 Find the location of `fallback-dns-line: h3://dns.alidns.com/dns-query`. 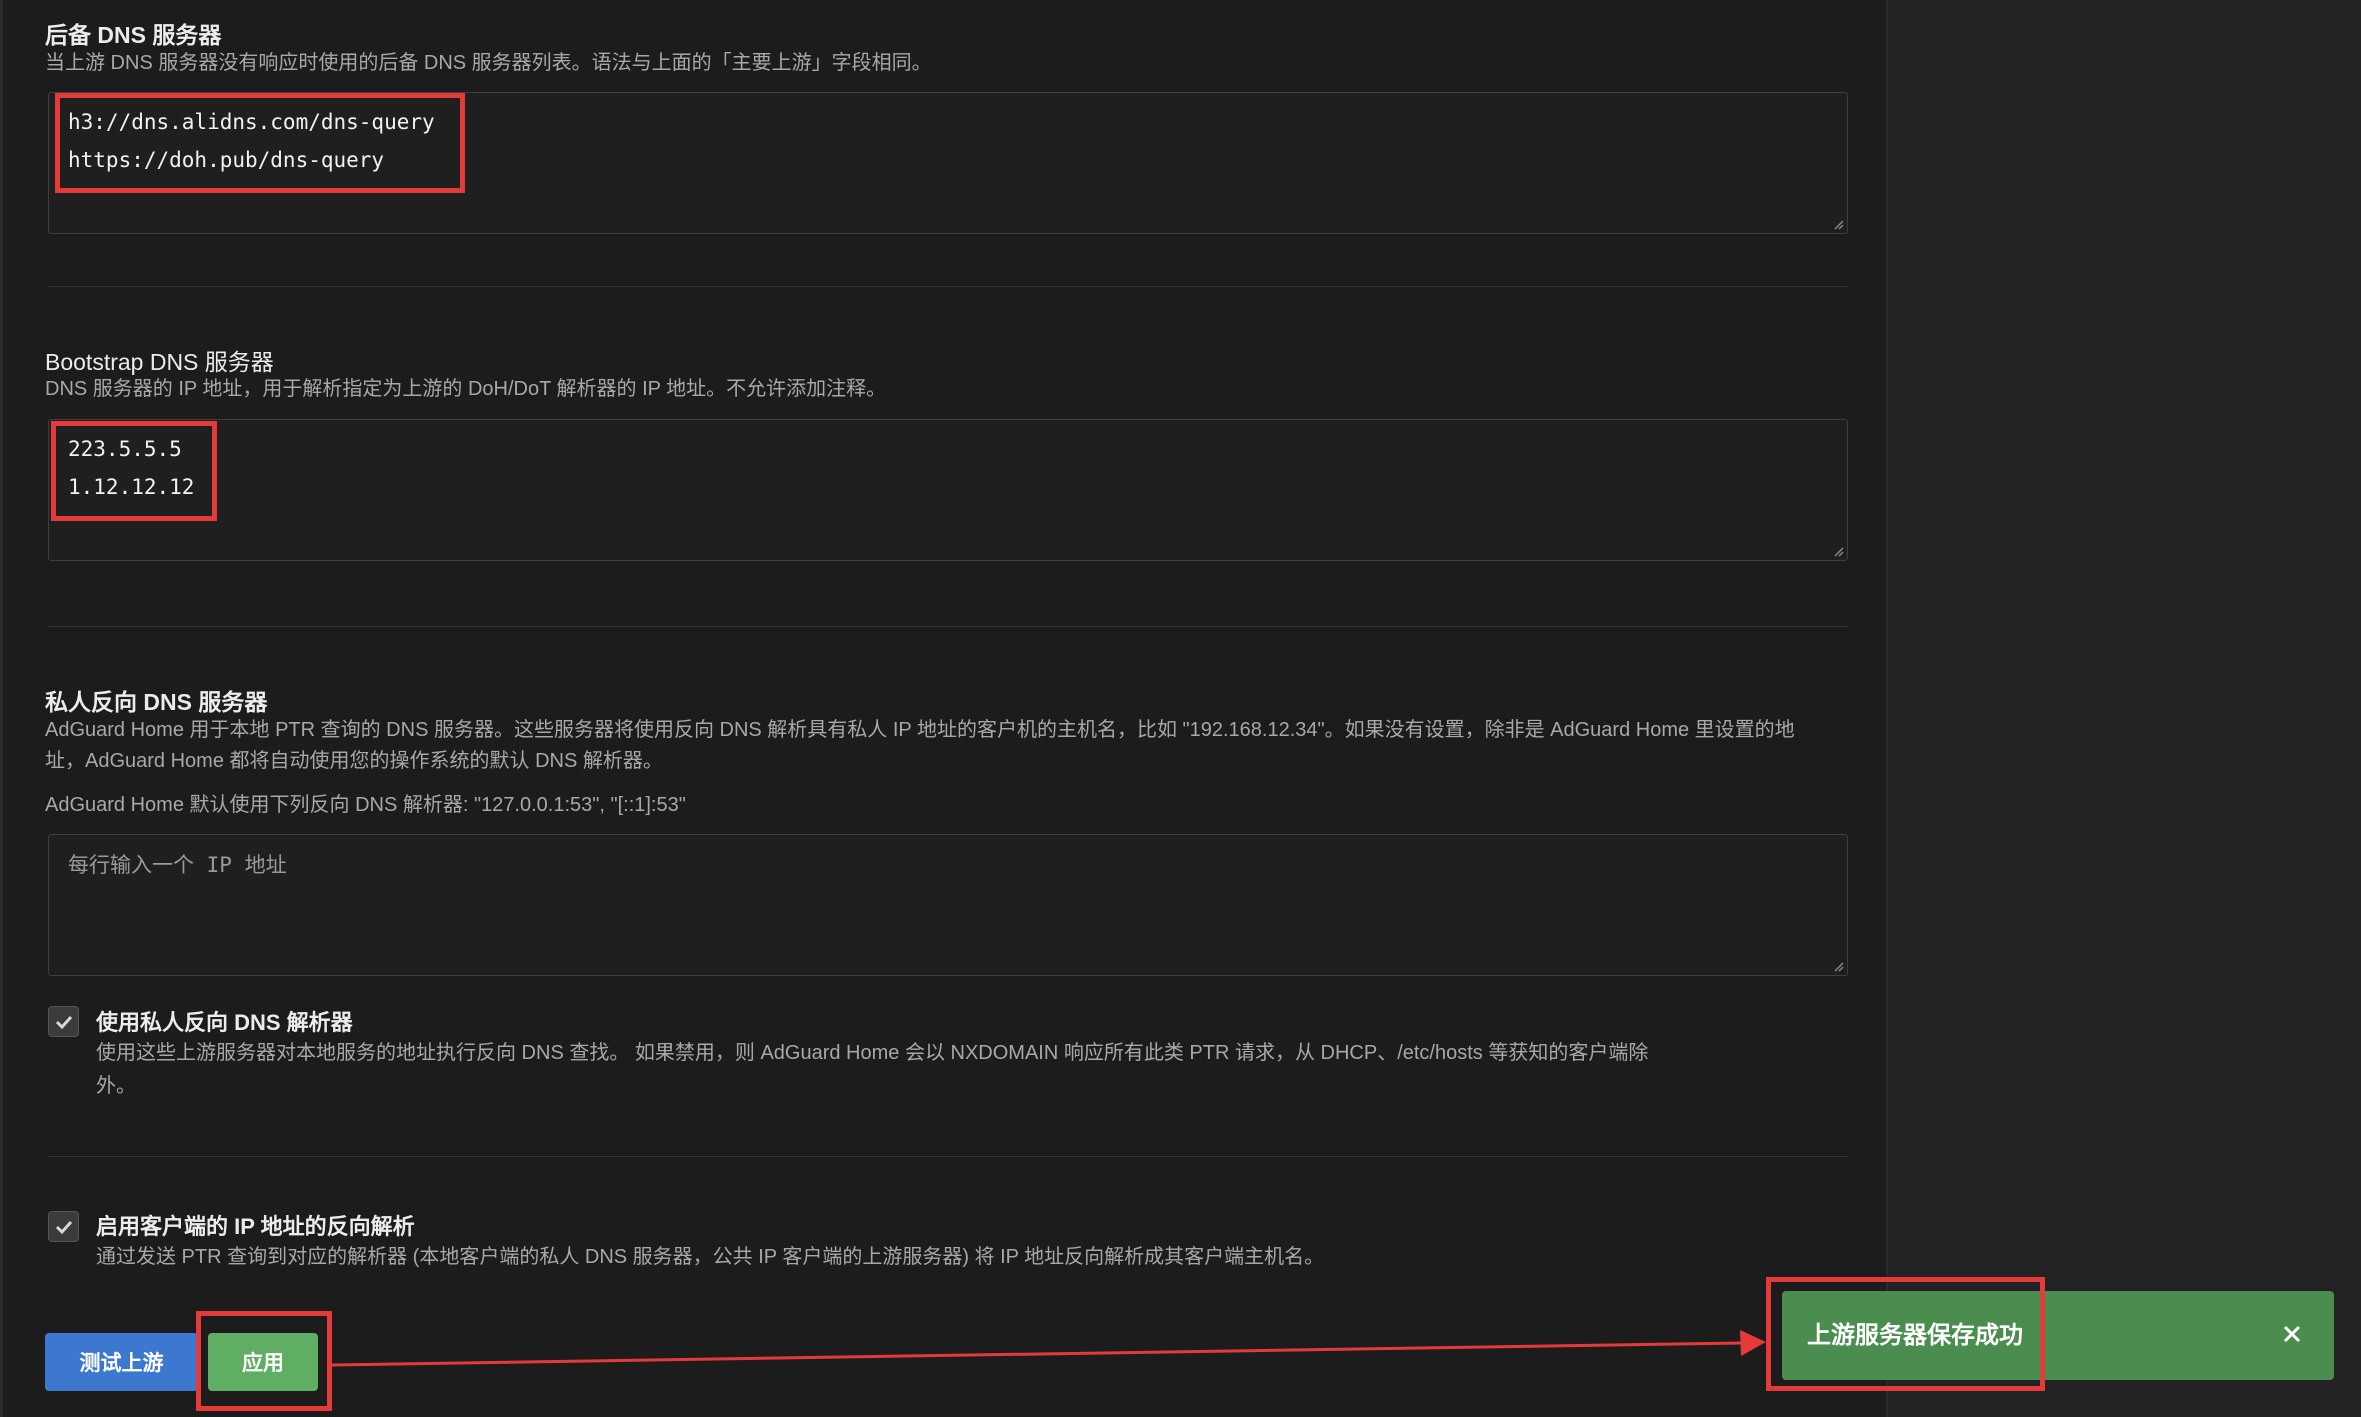

fallback-dns-line: h3://dns.alidns.com/dns-query is located at coordinates (251, 122).